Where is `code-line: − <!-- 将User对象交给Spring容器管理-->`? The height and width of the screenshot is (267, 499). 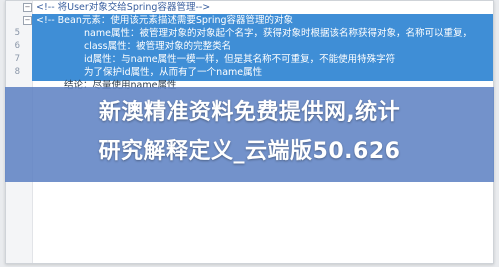 code-line: − <!-- 将User对象交给Spring容器管理--> is located at coordinates (249, 7).